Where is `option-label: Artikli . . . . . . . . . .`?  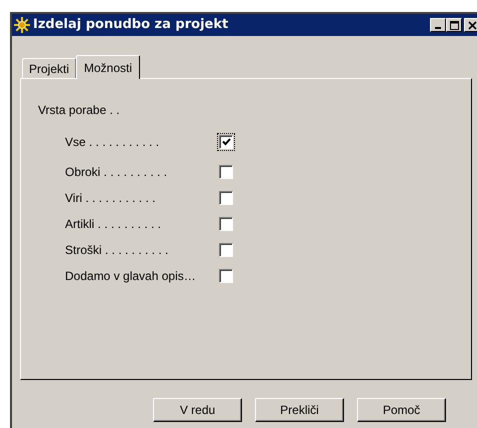
option-label: Artikli . . . . . . . . . . is located at coordinates (113, 224).